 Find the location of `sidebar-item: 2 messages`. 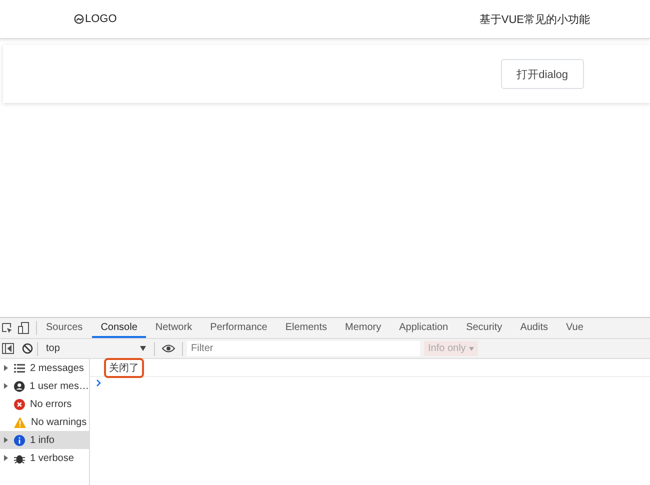

sidebar-item: 2 messages is located at coordinates (44, 368).